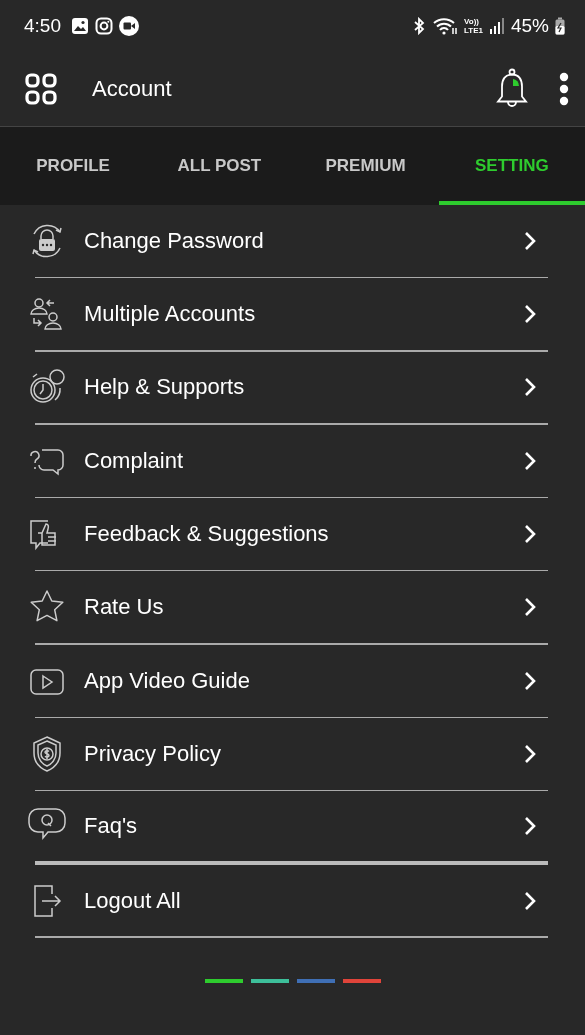 The image size is (585, 1035). What do you see at coordinates (288, 534) in the screenshot?
I see `menu-item: Feedback & Suggestions` at bounding box center [288, 534].